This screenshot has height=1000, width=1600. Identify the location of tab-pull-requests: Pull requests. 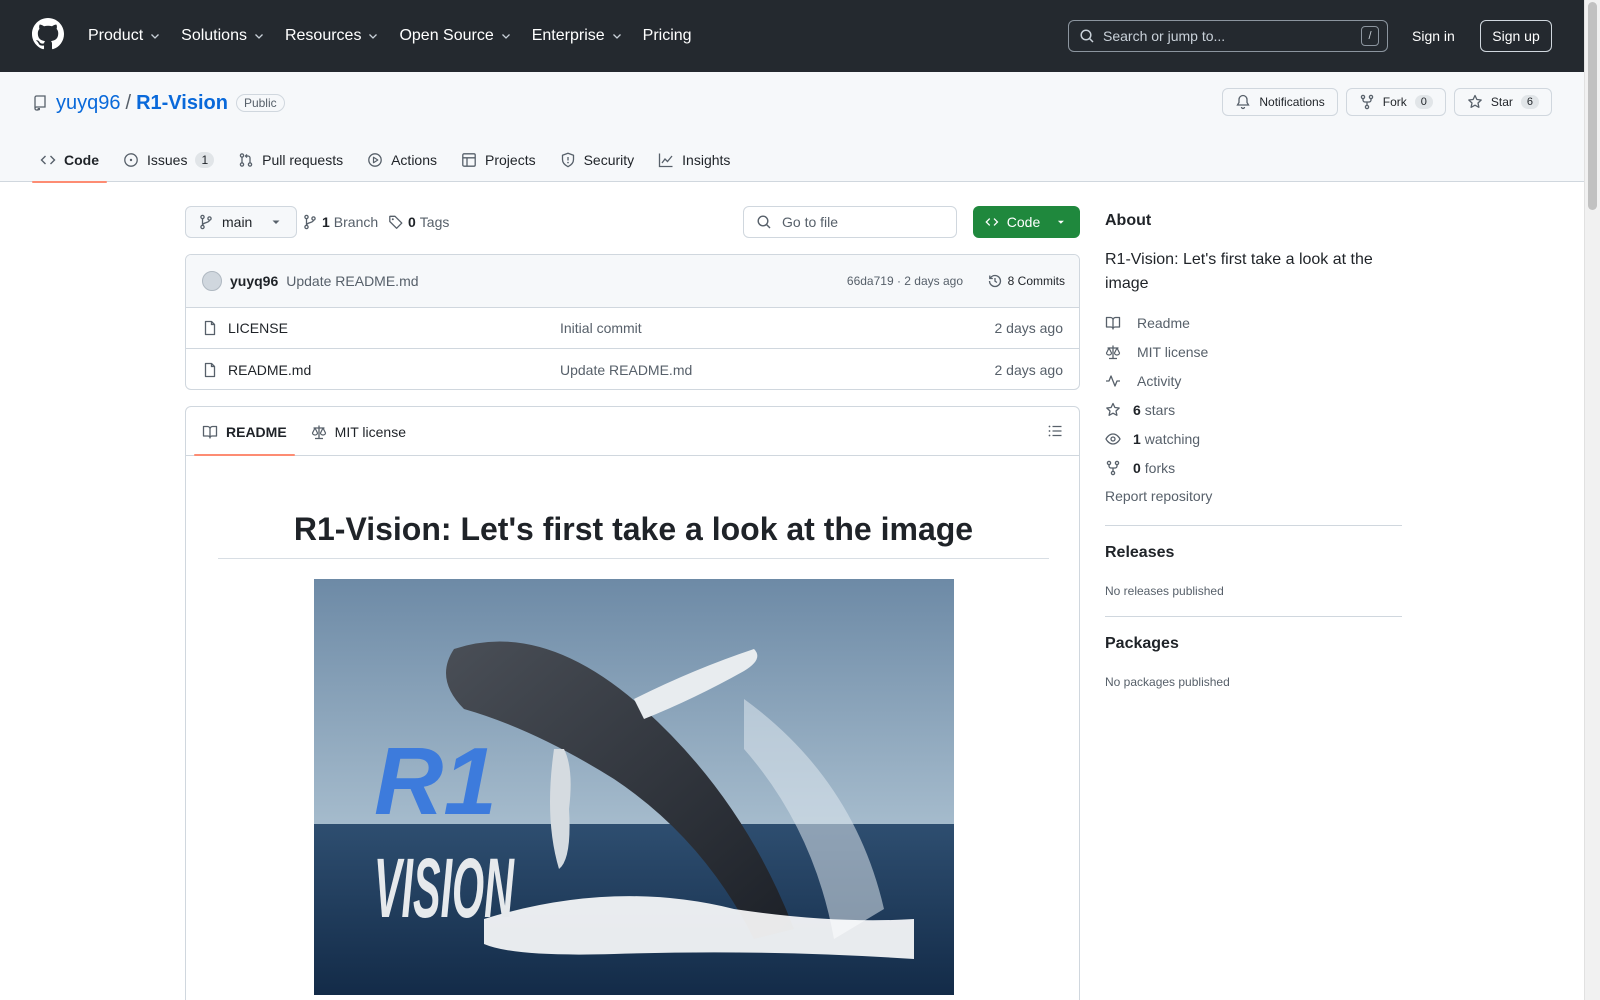
(290, 160).